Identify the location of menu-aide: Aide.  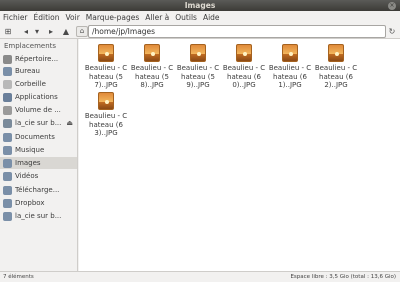
(211, 17).